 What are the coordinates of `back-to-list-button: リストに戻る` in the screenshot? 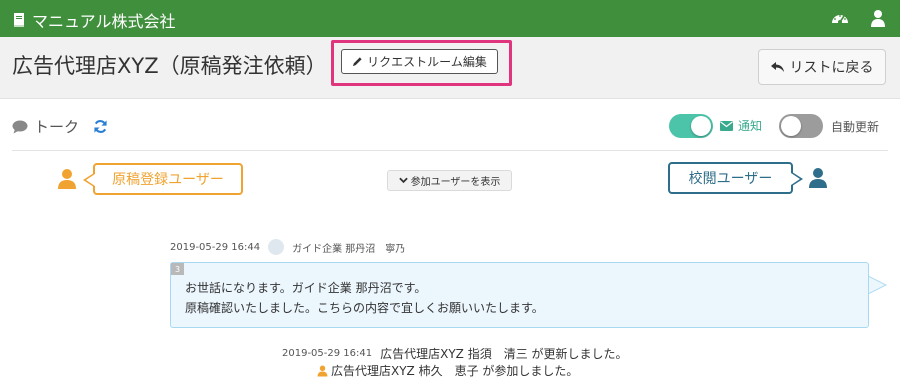 It's located at (822, 67).